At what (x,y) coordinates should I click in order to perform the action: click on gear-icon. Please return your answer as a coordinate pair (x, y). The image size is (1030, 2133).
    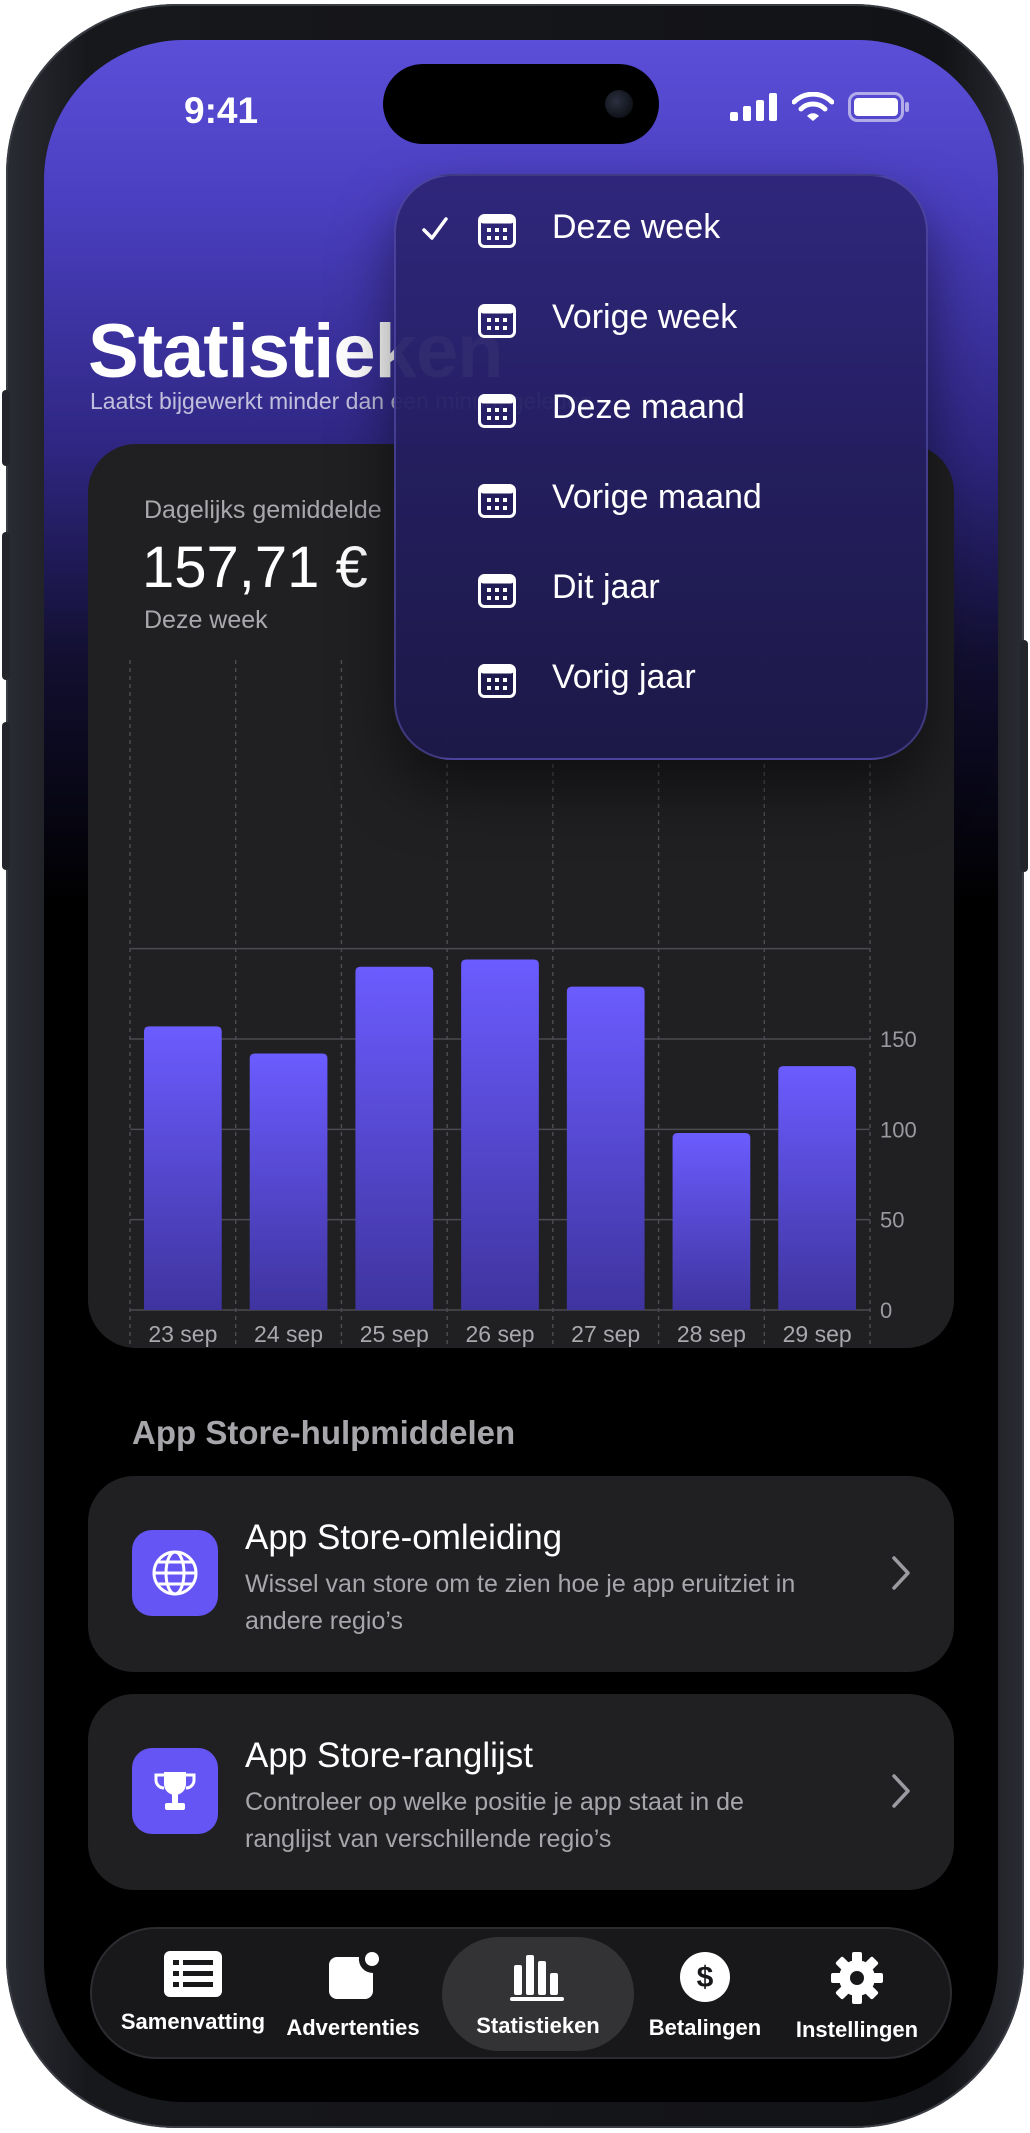
    Looking at the image, I should click on (857, 1978).